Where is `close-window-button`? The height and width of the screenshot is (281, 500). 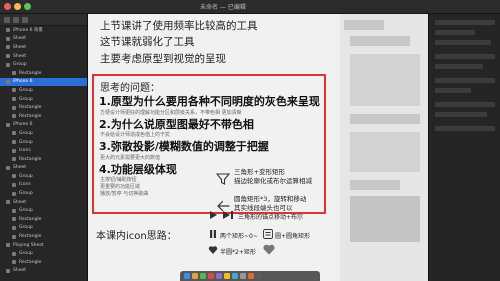 close-window-button is located at coordinates (7, 6).